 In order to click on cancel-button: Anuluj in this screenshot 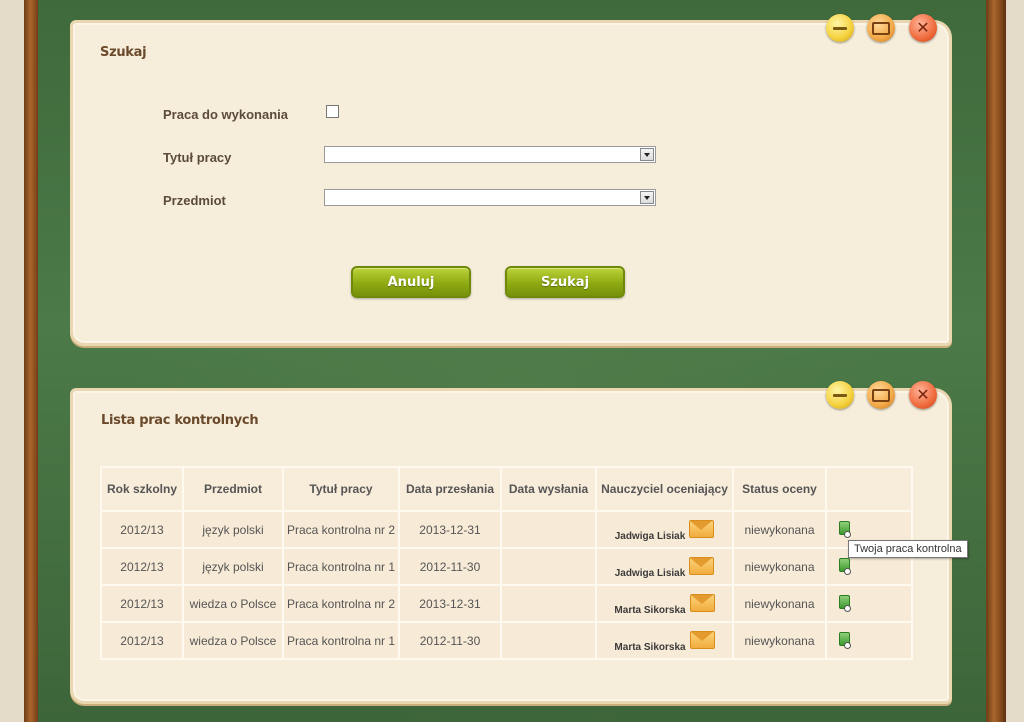, I will do `click(411, 282)`.